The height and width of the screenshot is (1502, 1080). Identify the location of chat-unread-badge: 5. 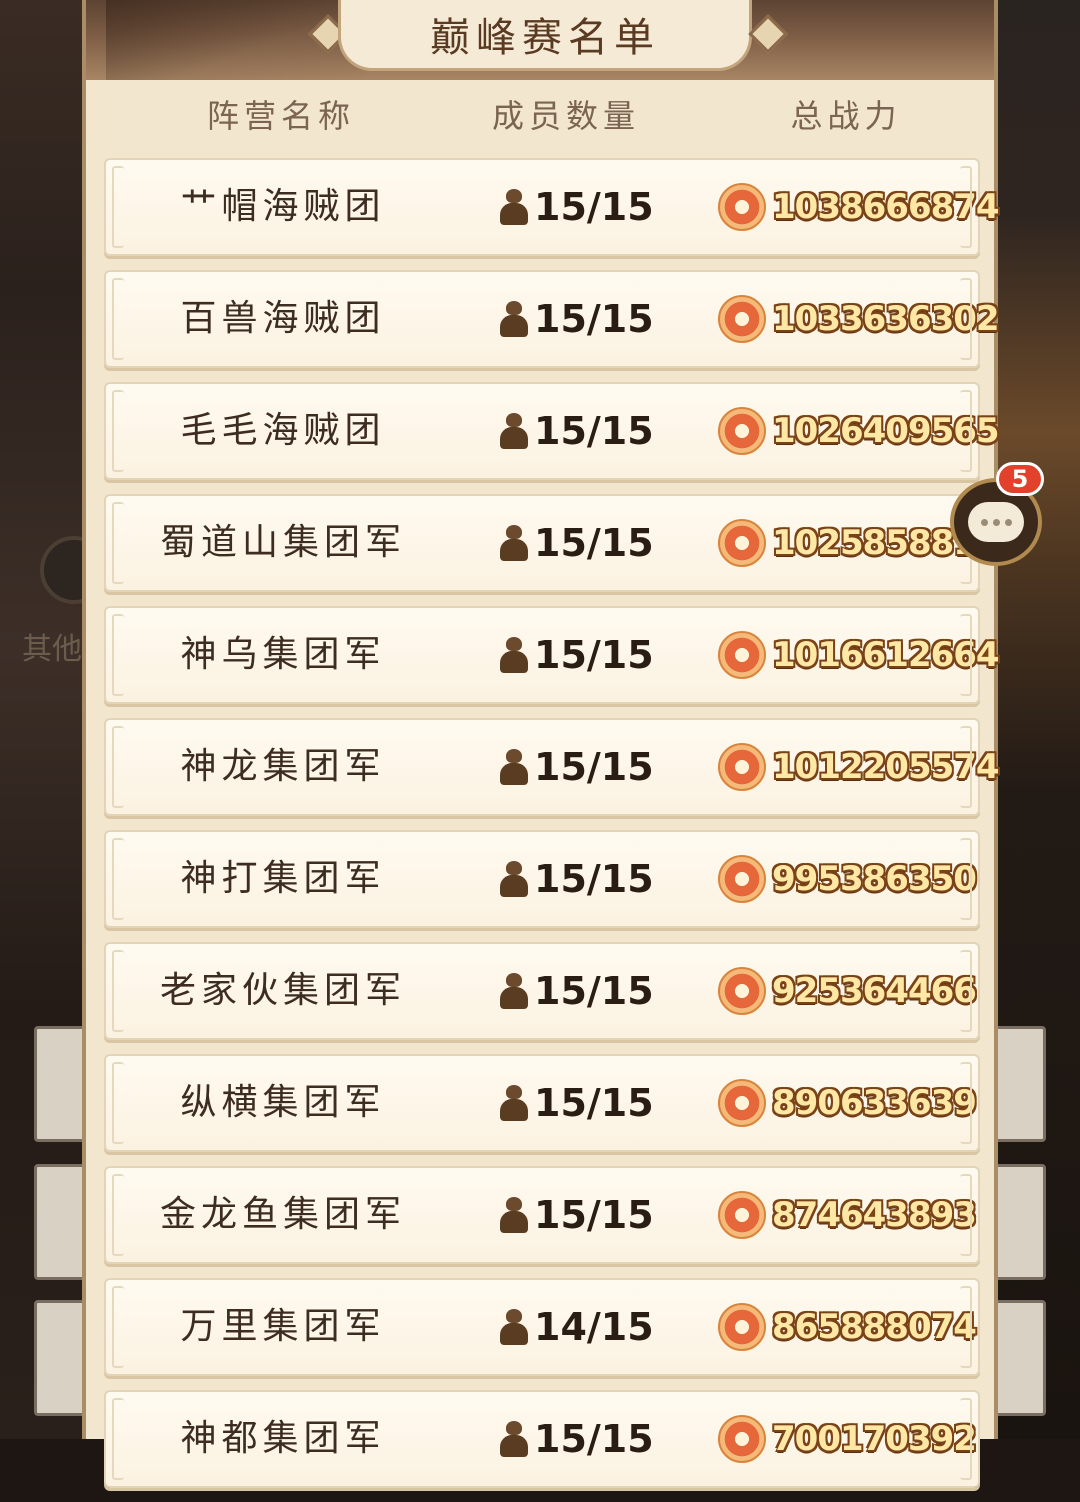
(1020, 479).